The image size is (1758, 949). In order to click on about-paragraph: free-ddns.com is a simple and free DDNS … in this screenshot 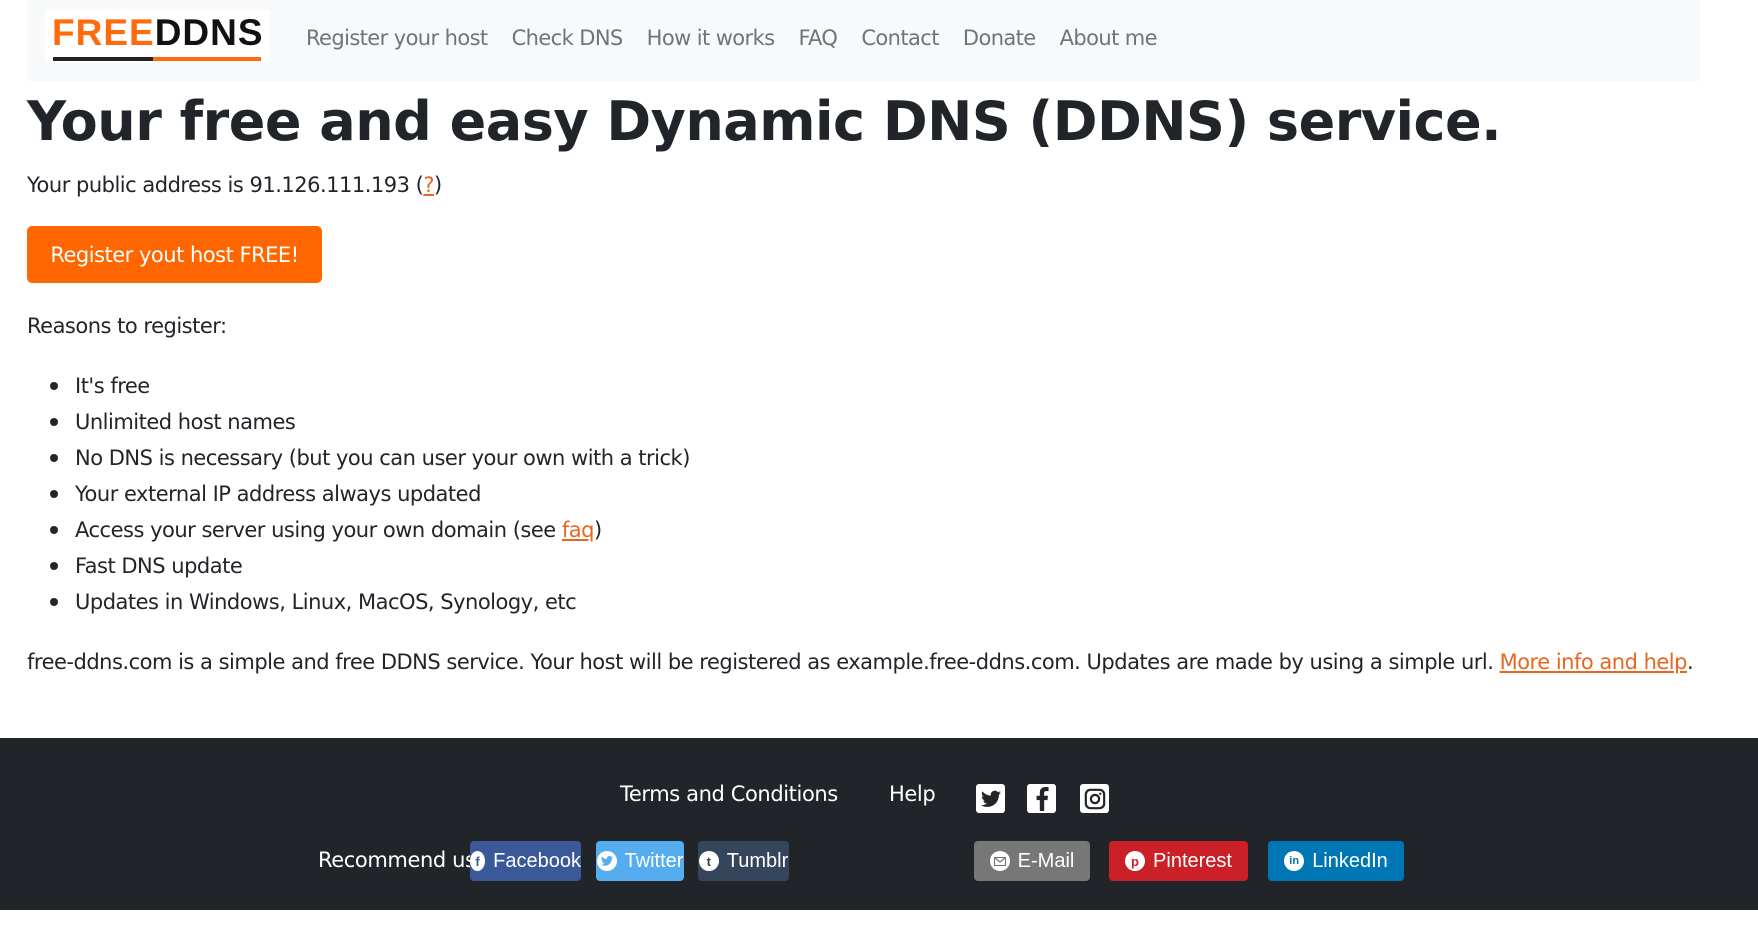, I will do `click(860, 662)`.